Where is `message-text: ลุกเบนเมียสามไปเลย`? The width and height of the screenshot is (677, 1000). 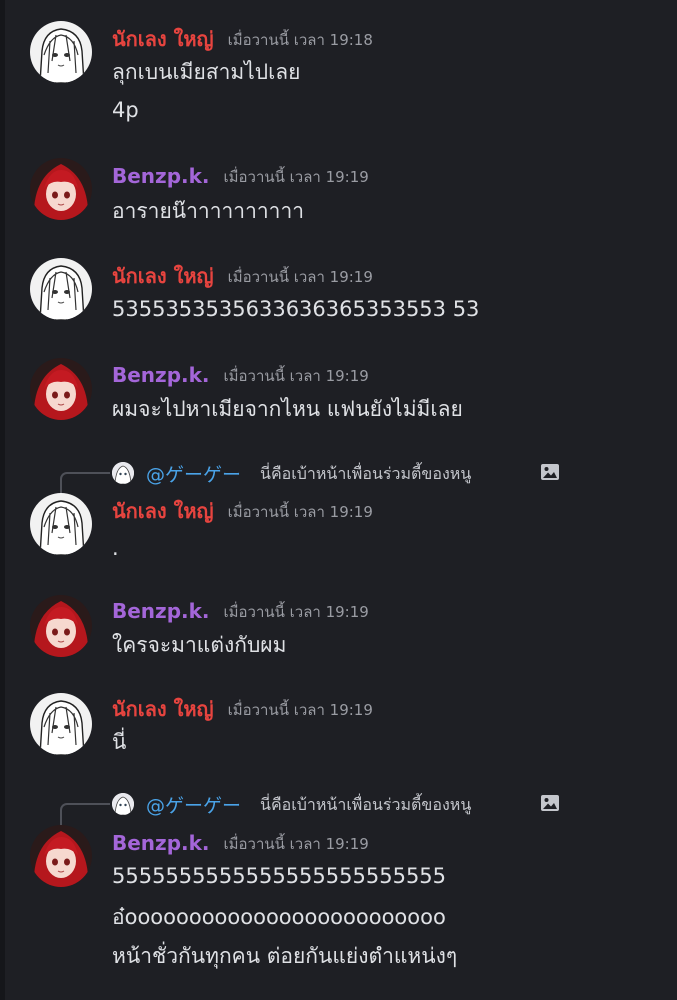
message-text: ลุกเบนเมียสามไปเลย is located at coordinates (206, 72).